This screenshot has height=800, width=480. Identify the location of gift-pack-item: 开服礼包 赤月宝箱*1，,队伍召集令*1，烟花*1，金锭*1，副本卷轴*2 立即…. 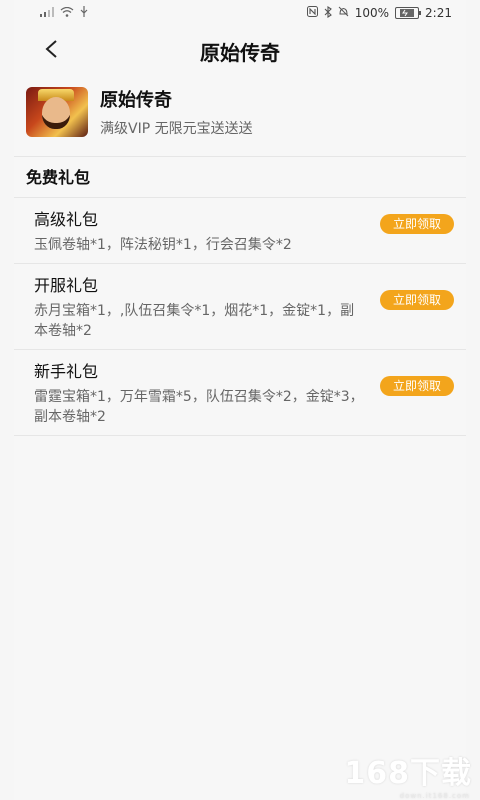
(240, 307).